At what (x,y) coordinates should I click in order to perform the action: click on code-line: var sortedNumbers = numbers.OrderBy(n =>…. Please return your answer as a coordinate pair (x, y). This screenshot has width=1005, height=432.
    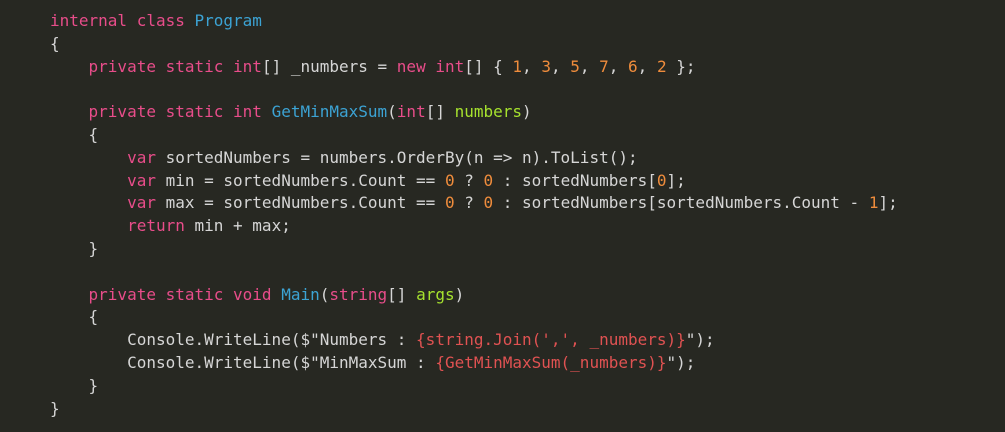
    Looking at the image, I should click on (502, 158).